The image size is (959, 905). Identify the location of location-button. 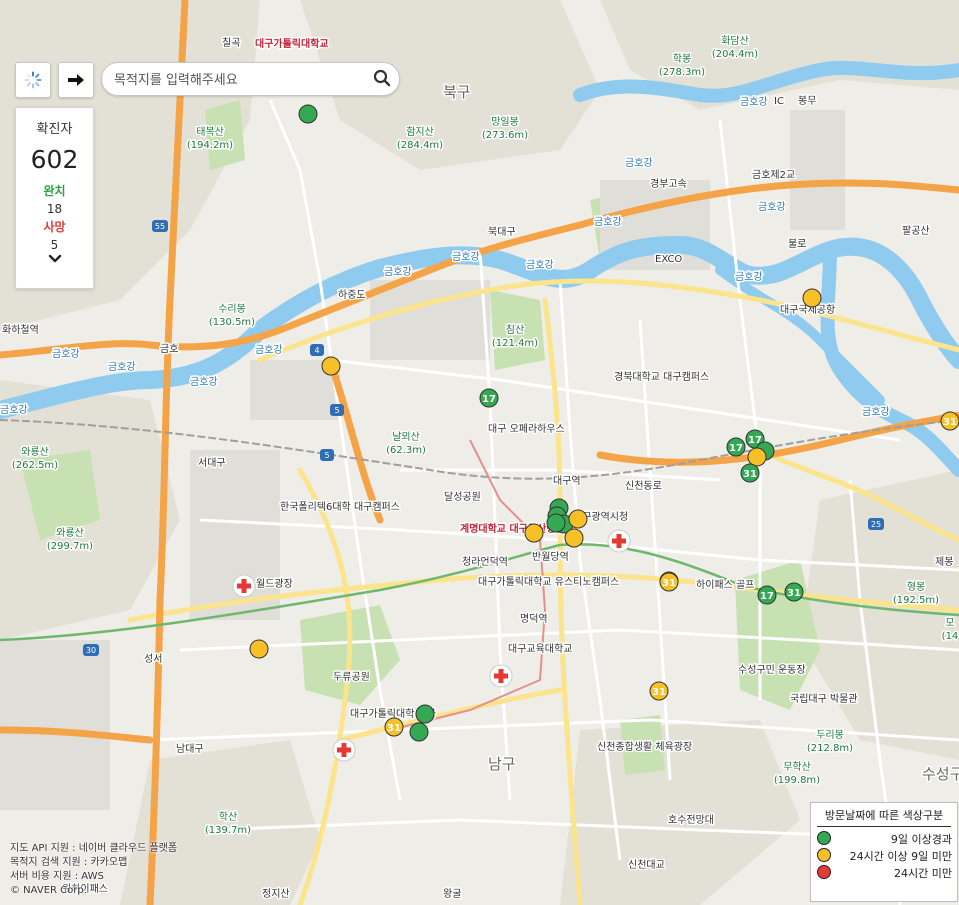
(33, 80).